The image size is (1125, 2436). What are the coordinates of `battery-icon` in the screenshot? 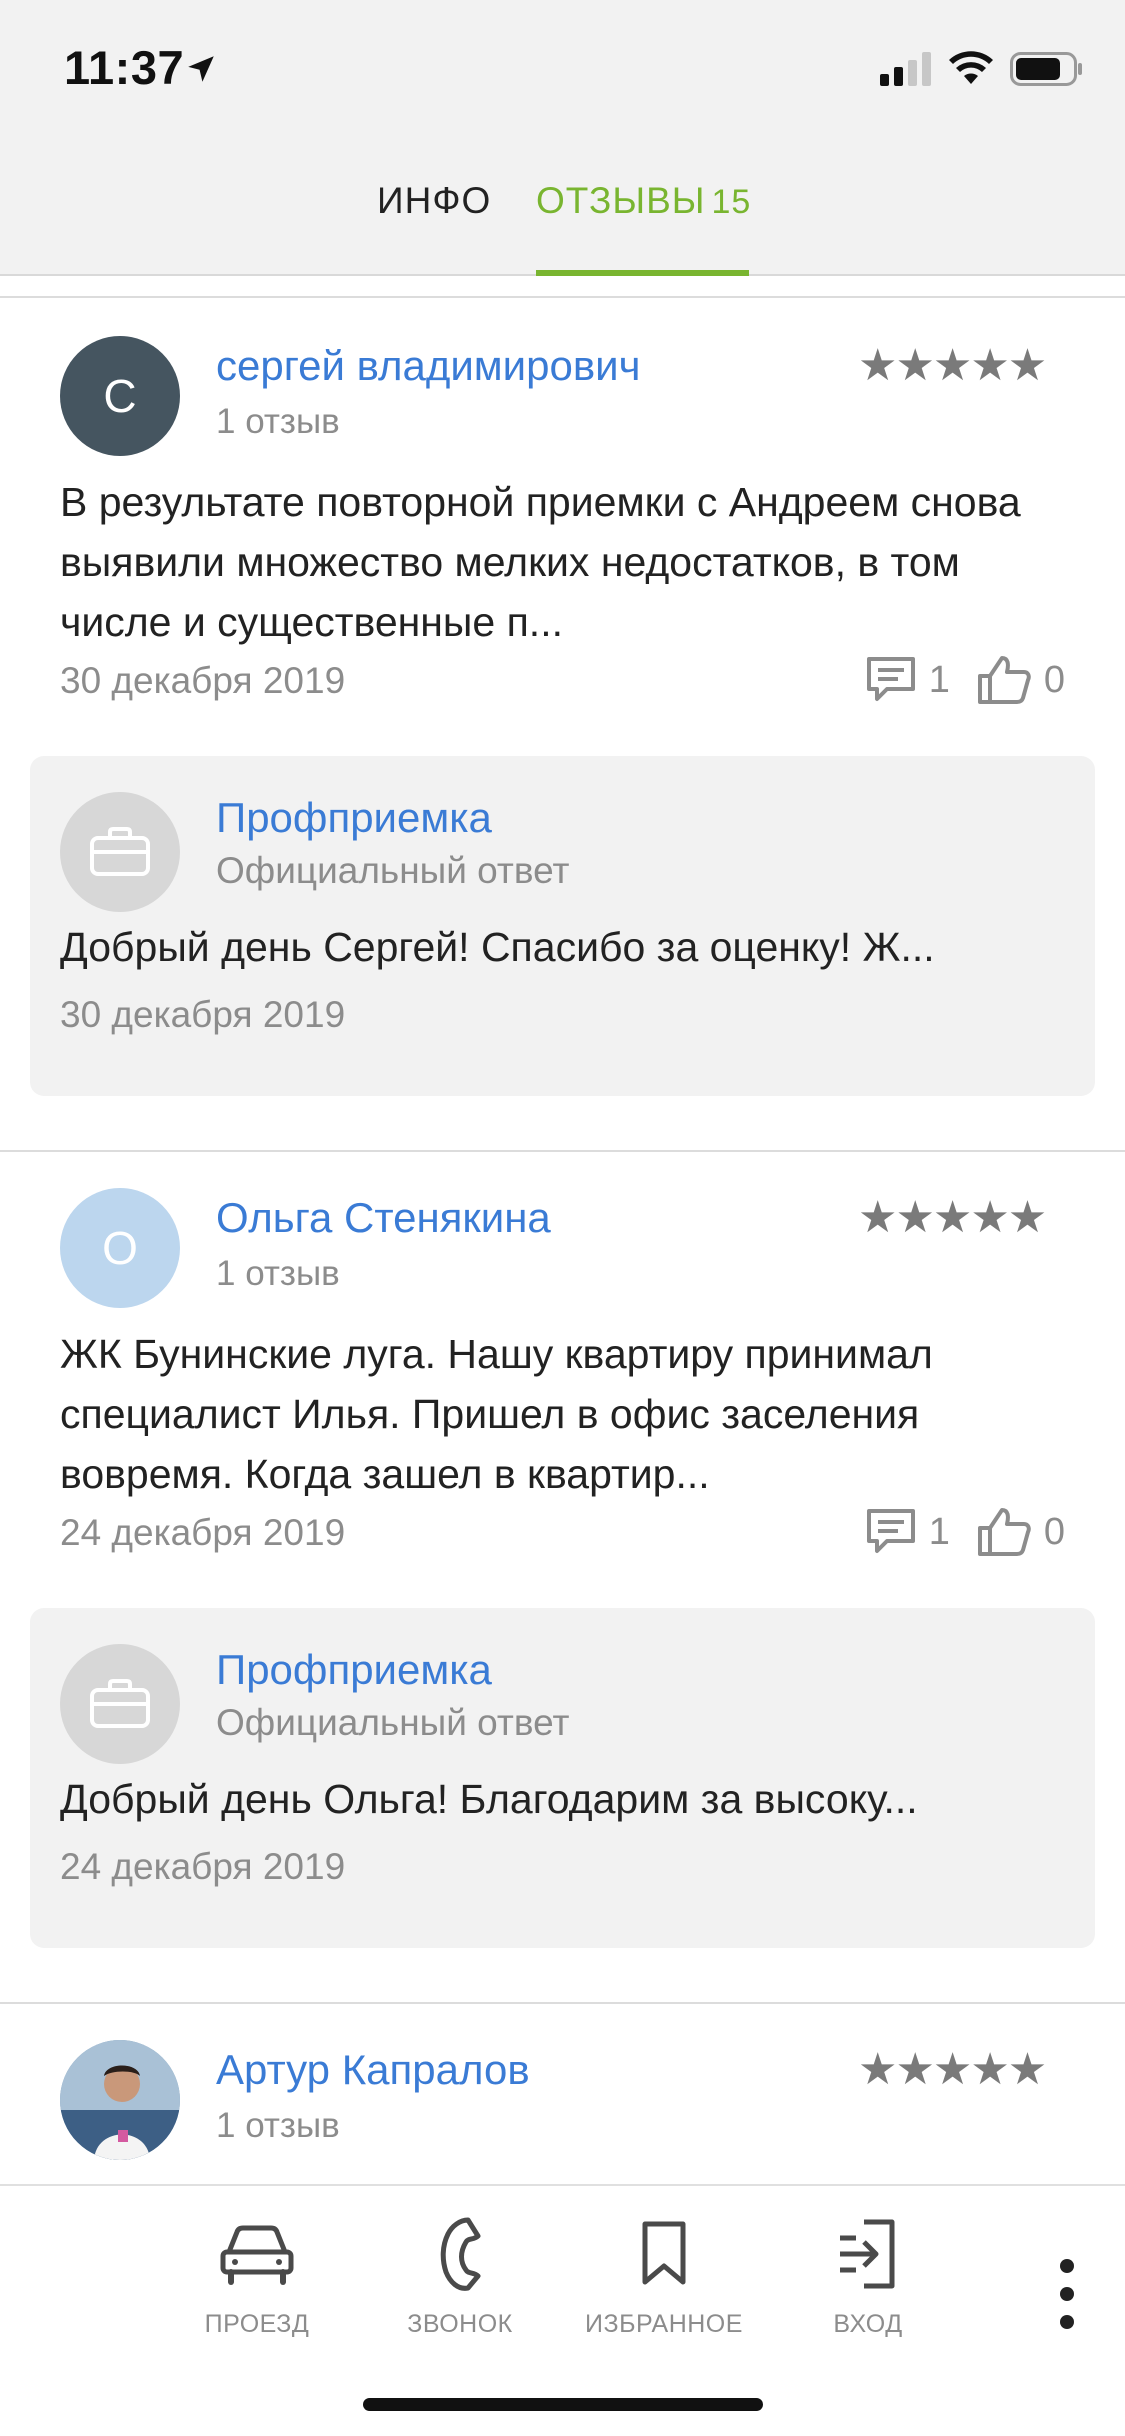 It's located at (1046, 69).